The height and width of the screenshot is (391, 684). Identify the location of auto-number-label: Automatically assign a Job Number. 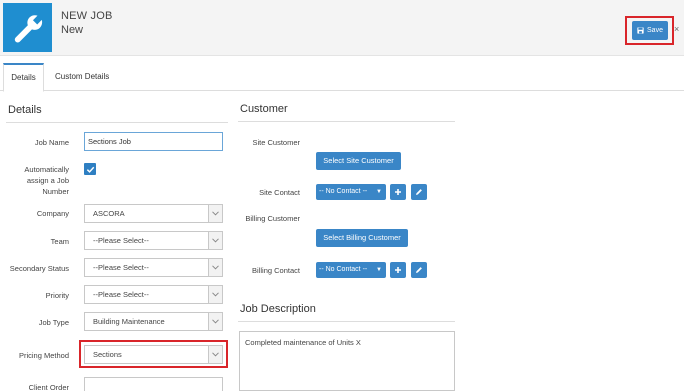
(34, 180).